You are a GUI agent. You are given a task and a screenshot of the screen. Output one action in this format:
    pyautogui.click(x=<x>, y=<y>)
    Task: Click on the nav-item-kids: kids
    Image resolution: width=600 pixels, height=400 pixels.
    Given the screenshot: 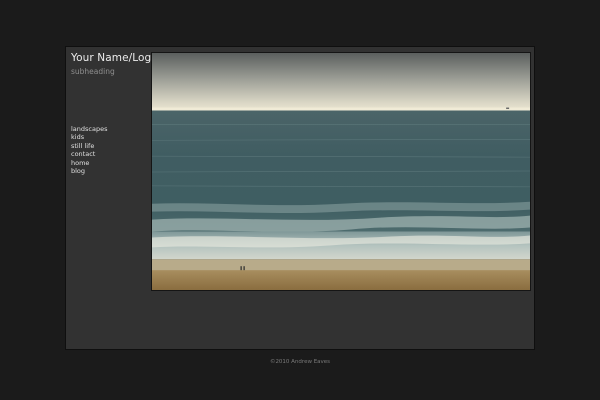 What is the action you would take?
    pyautogui.click(x=89, y=137)
    